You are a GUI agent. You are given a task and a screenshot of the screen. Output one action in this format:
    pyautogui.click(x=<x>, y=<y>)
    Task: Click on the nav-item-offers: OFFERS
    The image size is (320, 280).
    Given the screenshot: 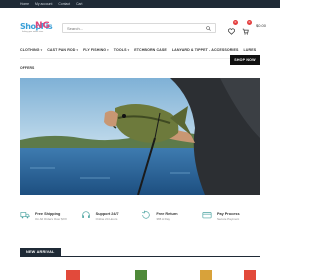 What is the action you would take?
    pyautogui.click(x=27, y=68)
    